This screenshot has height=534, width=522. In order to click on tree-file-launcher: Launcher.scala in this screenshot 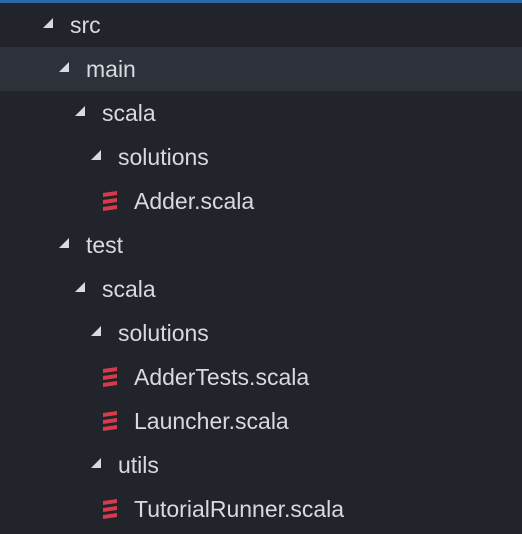, I will do `click(261, 421)`.